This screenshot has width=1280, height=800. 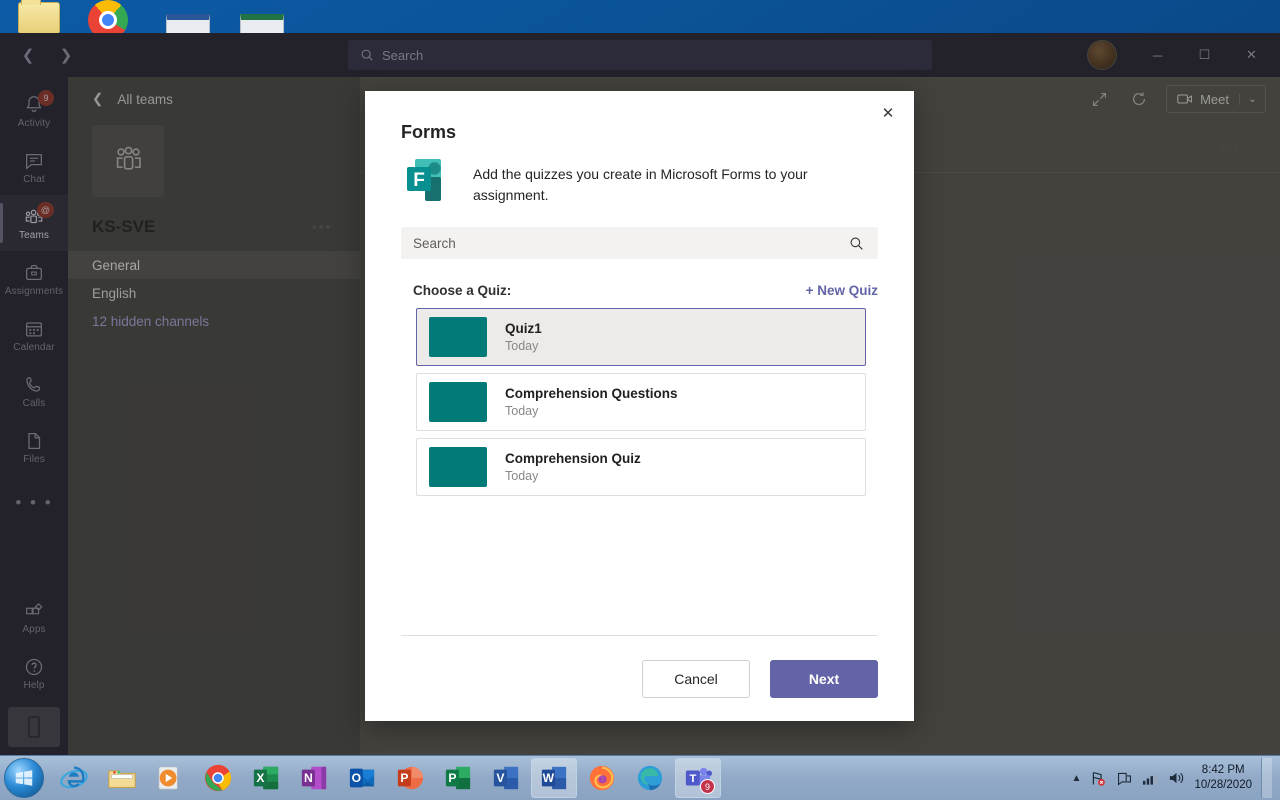 I want to click on microsoft-forms-icon: F, so click(x=427, y=181).